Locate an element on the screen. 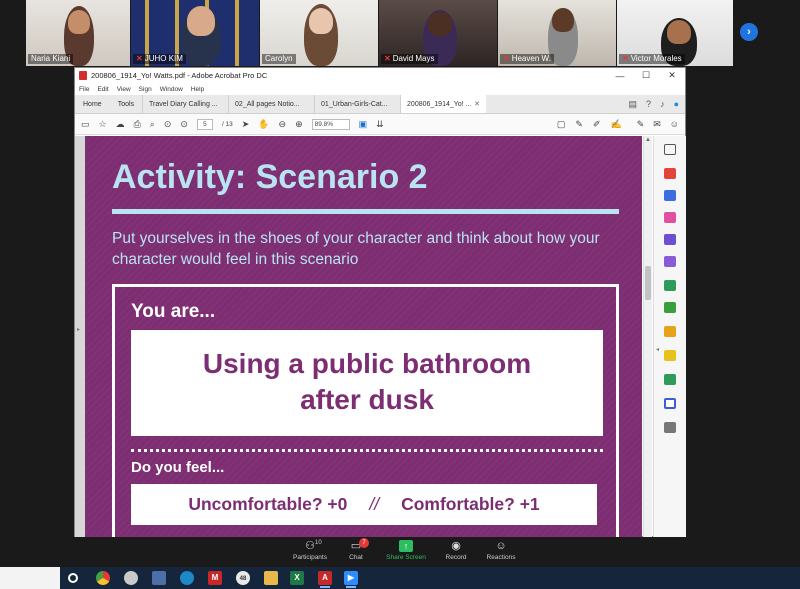  scroll-mode-icon: ⇊ is located at coordinates (380, 124).